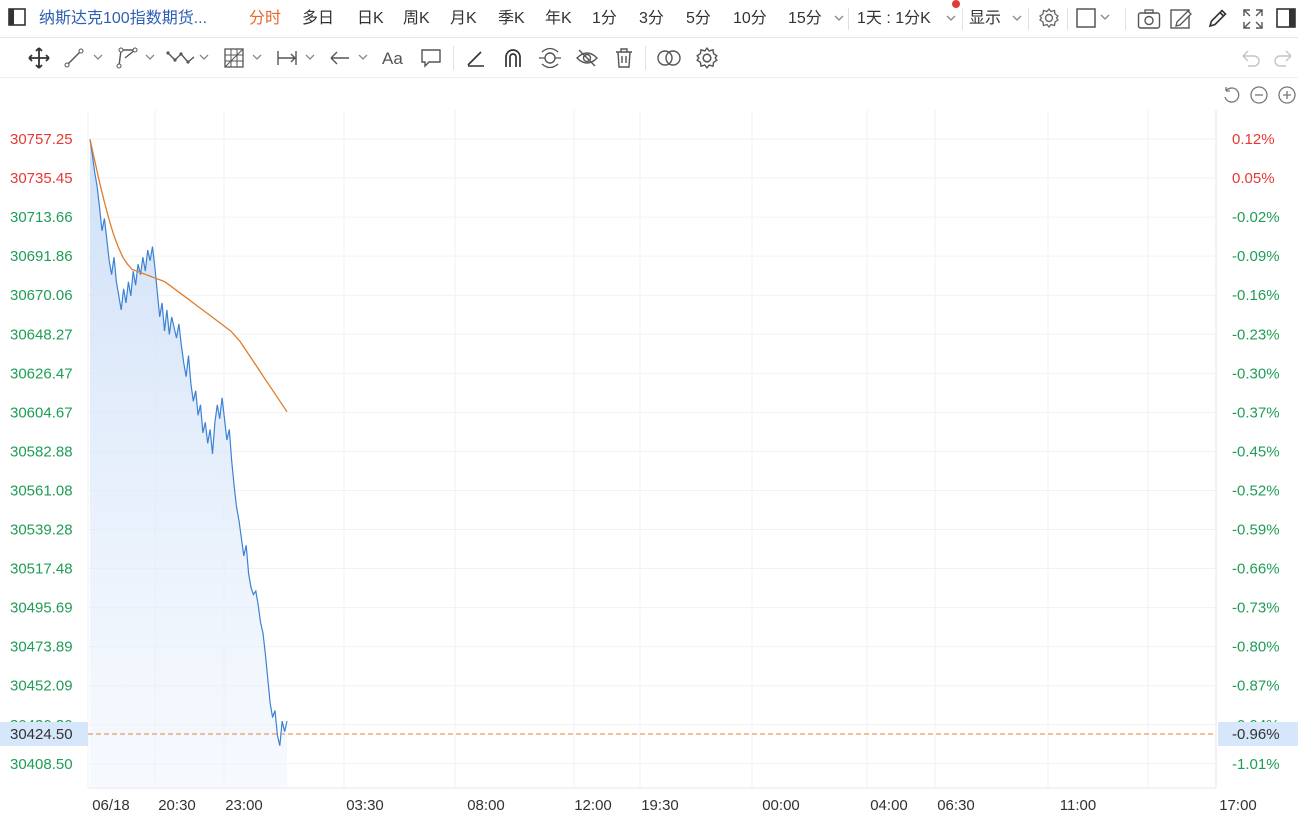 The image size is (1298, 832). Describe the element at coordinates (698, 19) in the screenshot. I see `period-tab-9: 5分` at that location.